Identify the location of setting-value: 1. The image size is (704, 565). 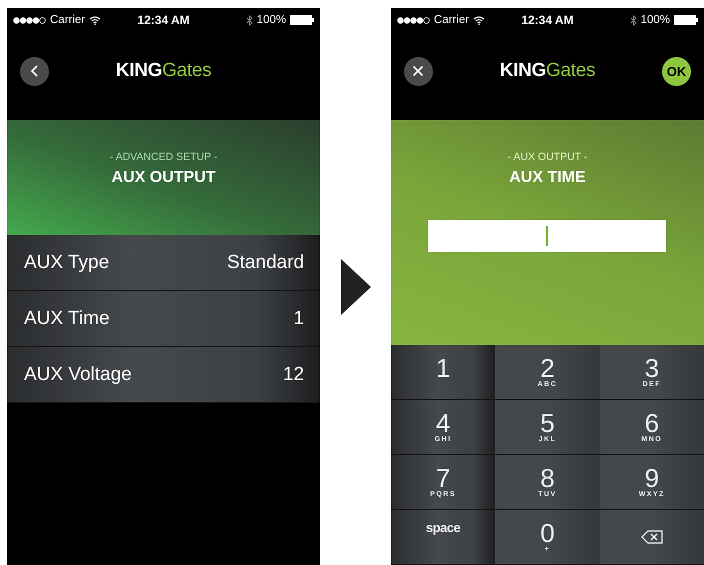
(299, 319).